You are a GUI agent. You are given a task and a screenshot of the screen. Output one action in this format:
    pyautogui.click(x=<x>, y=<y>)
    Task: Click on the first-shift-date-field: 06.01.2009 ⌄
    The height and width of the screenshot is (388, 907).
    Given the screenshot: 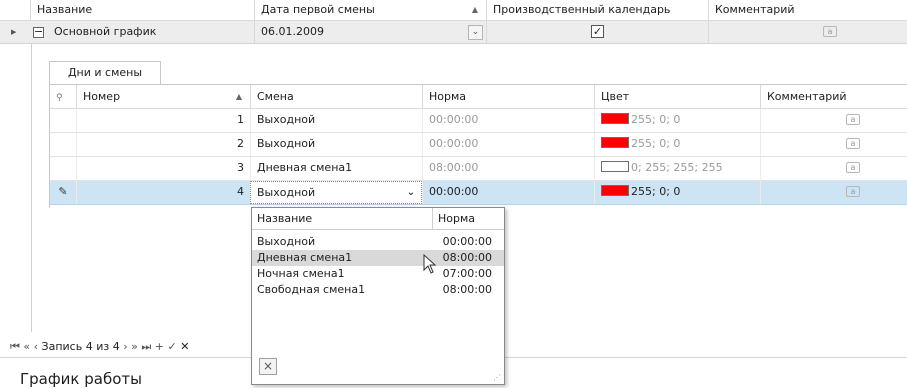 What is the action you would take?
    pyautogui.click(x=370, y=32)
    